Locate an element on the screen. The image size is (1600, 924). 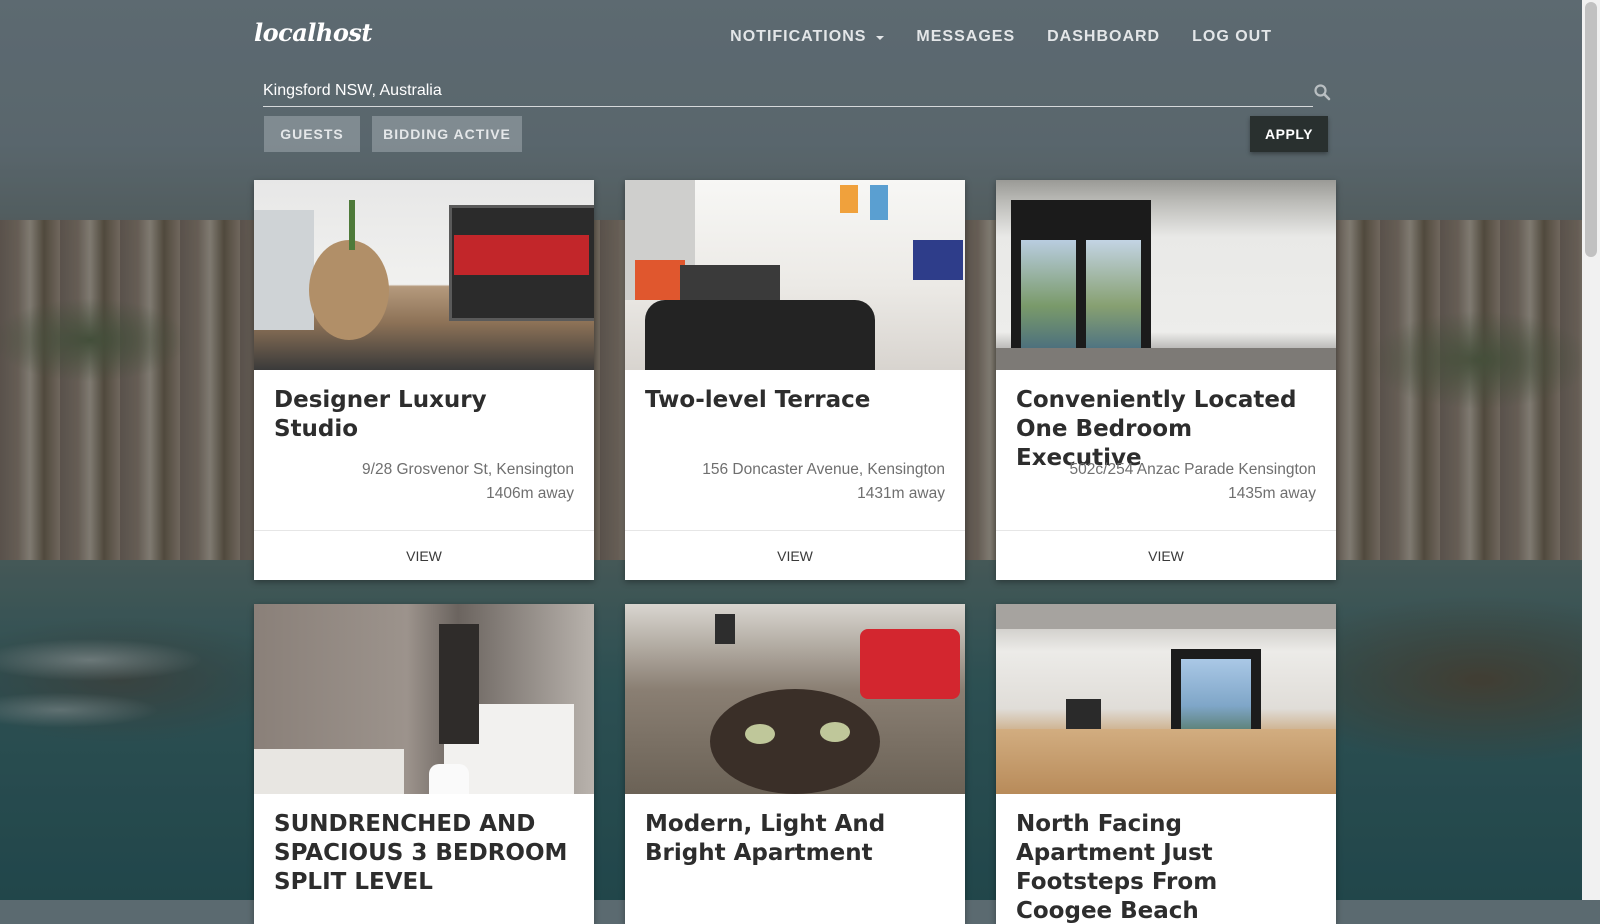
nav-item-log-out: LOG OUT is located at coordinates (1232, 37).